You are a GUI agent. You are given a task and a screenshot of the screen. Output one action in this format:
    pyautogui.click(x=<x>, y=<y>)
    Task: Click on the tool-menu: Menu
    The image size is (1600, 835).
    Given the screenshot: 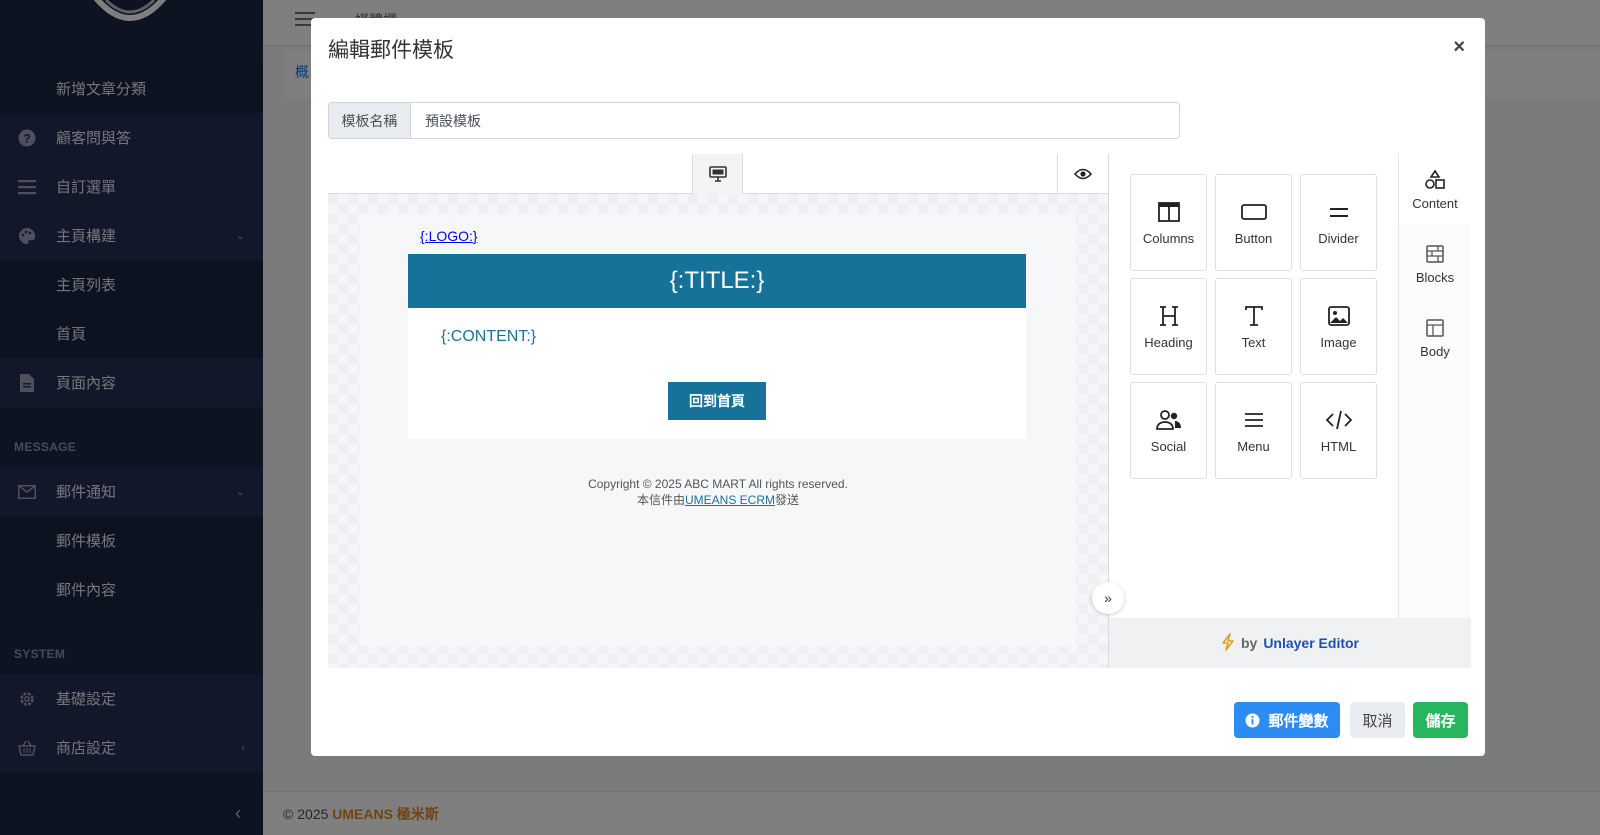 What is the action you would take?
    pyautogui.click(x=1253, y=430)
    